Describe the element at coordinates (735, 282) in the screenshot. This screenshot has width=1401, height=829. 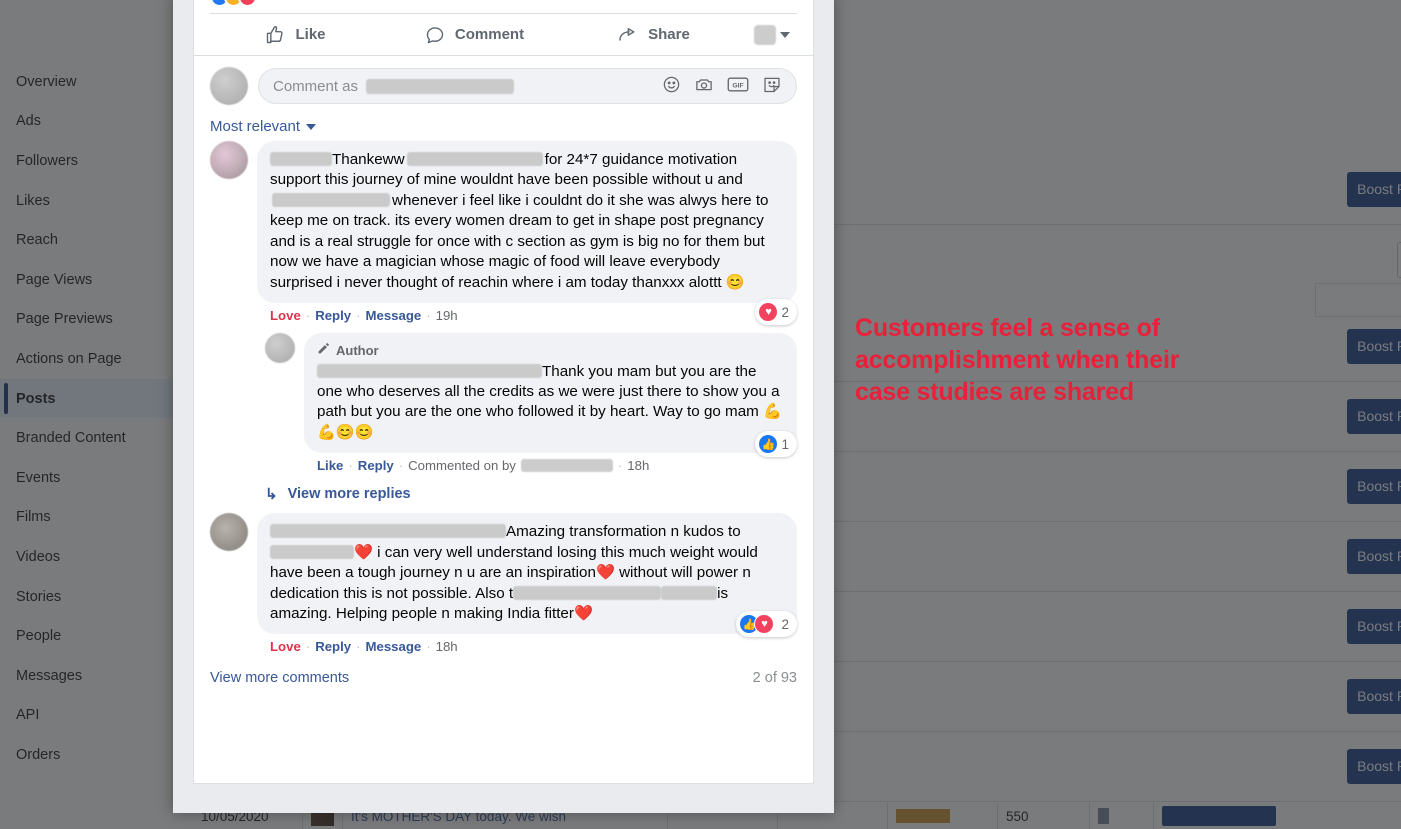
I see `comment-emoji: 😊` at that location.